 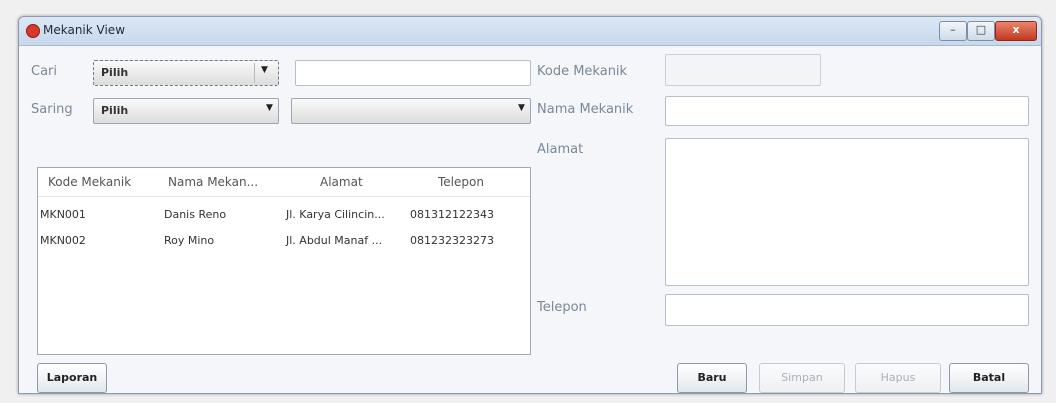 I want to click on alamat-field, so click(x=847, y=212).